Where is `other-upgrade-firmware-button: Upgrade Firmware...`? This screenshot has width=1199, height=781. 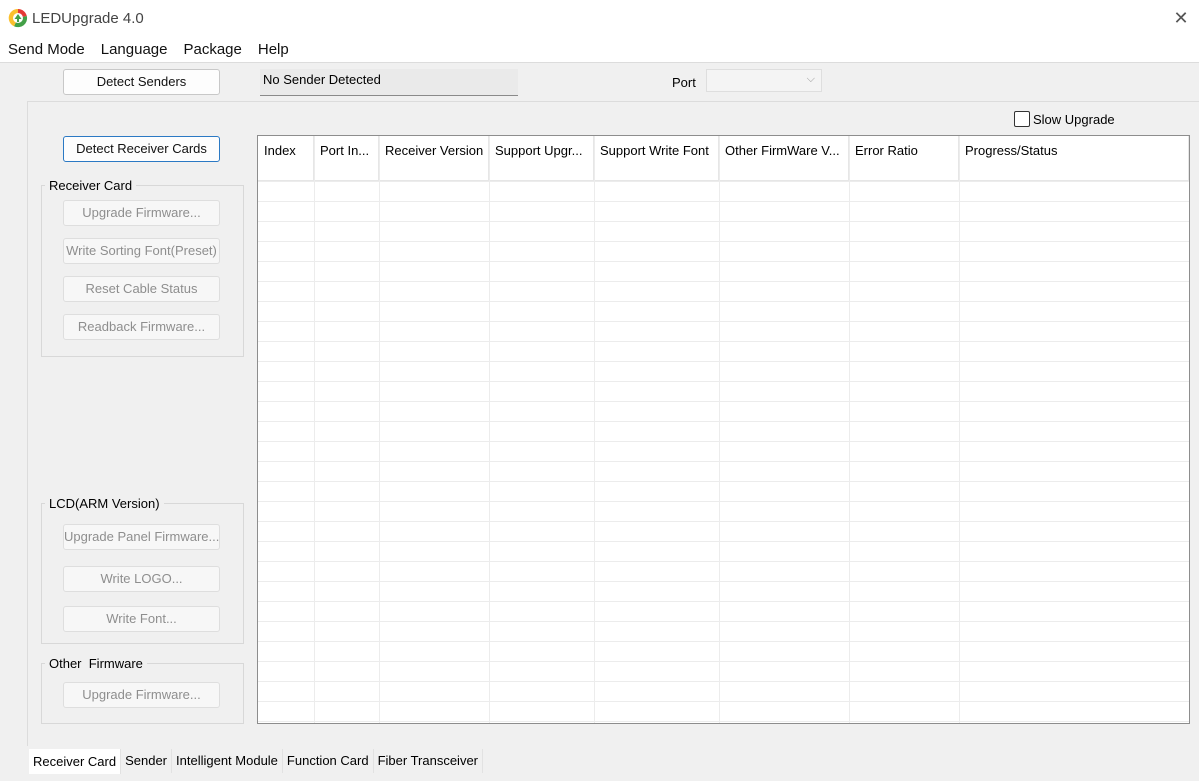
other-upgrade-firmware-button: Upgrade Firmware... is located at coordinates (141, 695).